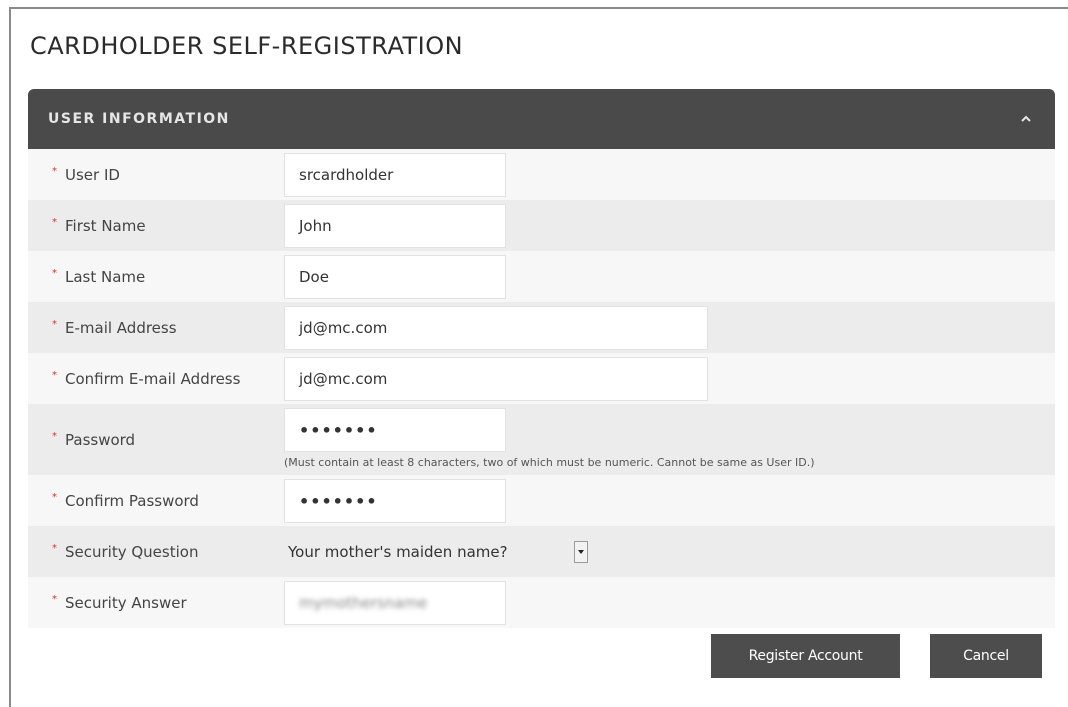 This screenshot has width=1068, height=707. I want to click on section-header: USER INFORMATION, so click(541, 119).